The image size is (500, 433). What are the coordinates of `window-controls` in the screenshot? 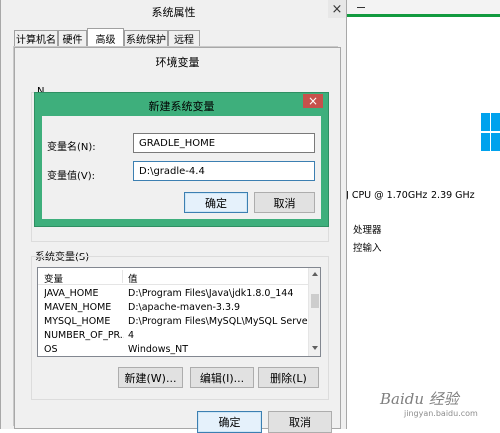 It's located at (420, 7).